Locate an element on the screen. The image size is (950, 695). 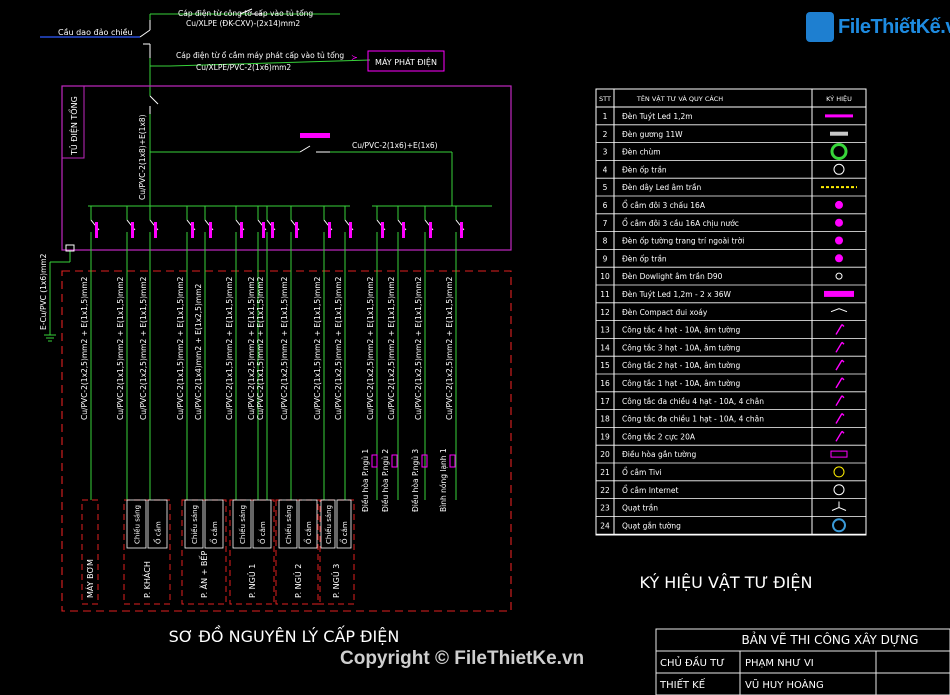
legend-row-name: Đèn Compact đui xoáy is located at coordinates (665, 312).